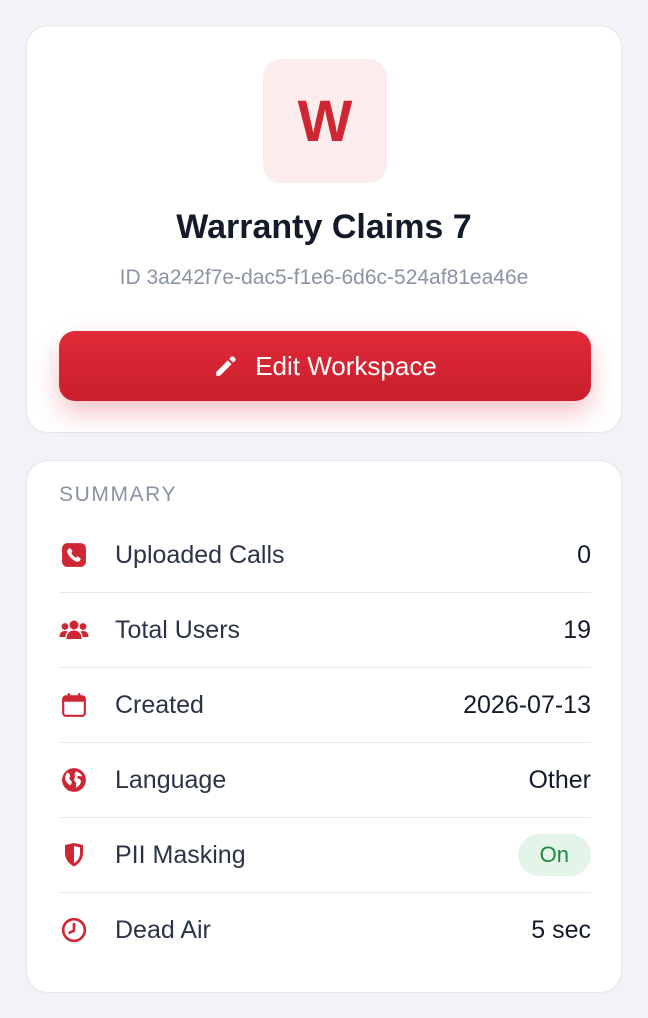  Describe the element at coordinates (527, 704) in the screenshot. I see `created-value: 2026-07-13` at that location.